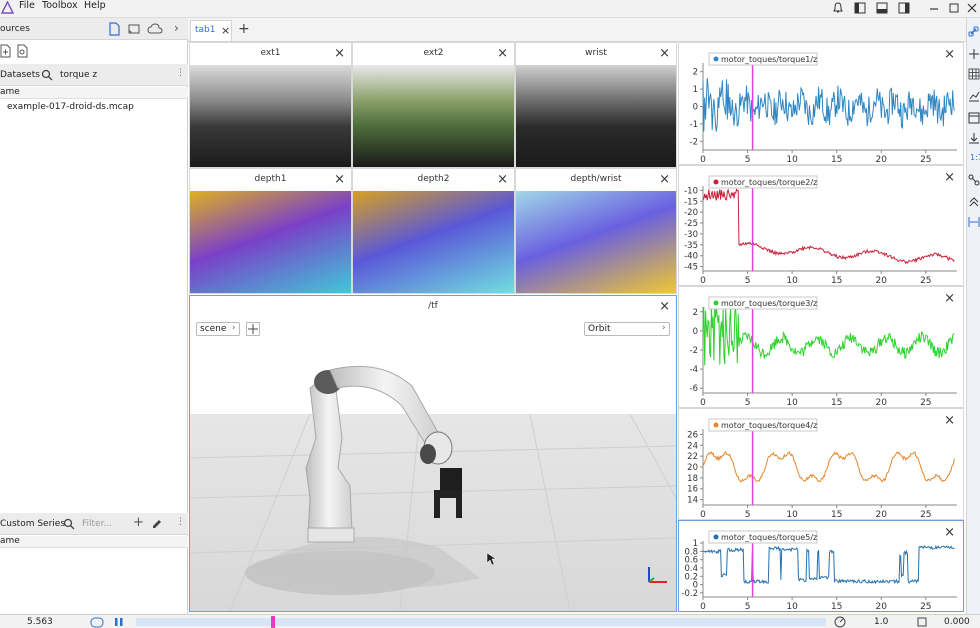 The image size is (980, 628). I want to click on camera-panel: wrist ×, so click(596, 105).